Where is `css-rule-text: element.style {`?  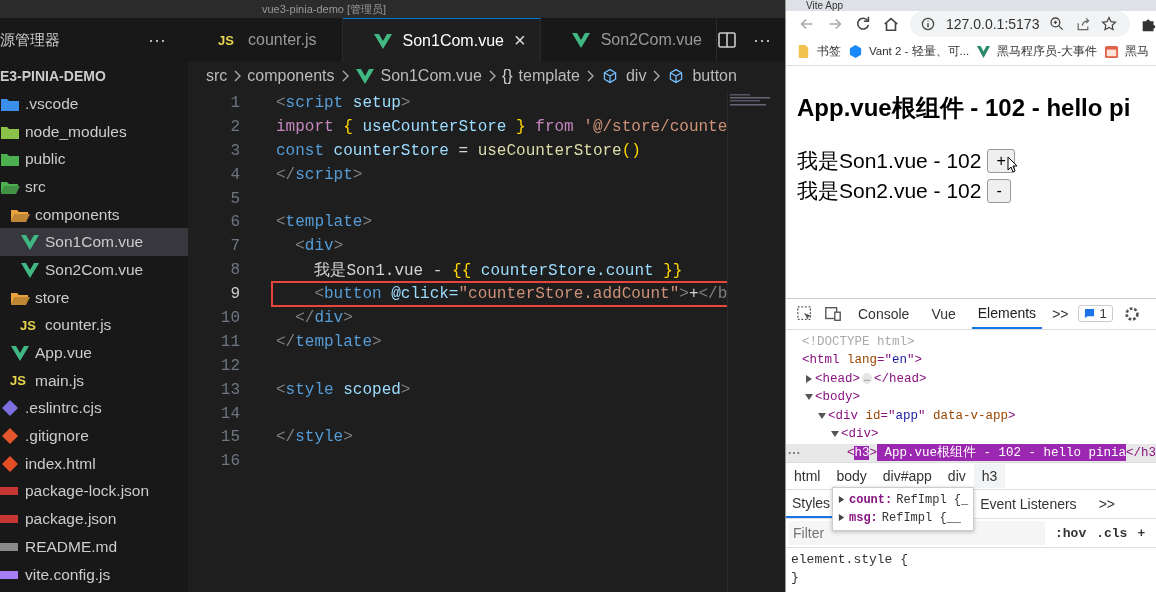
css-rule-text: element.style { is located at coordinates (850, 560).